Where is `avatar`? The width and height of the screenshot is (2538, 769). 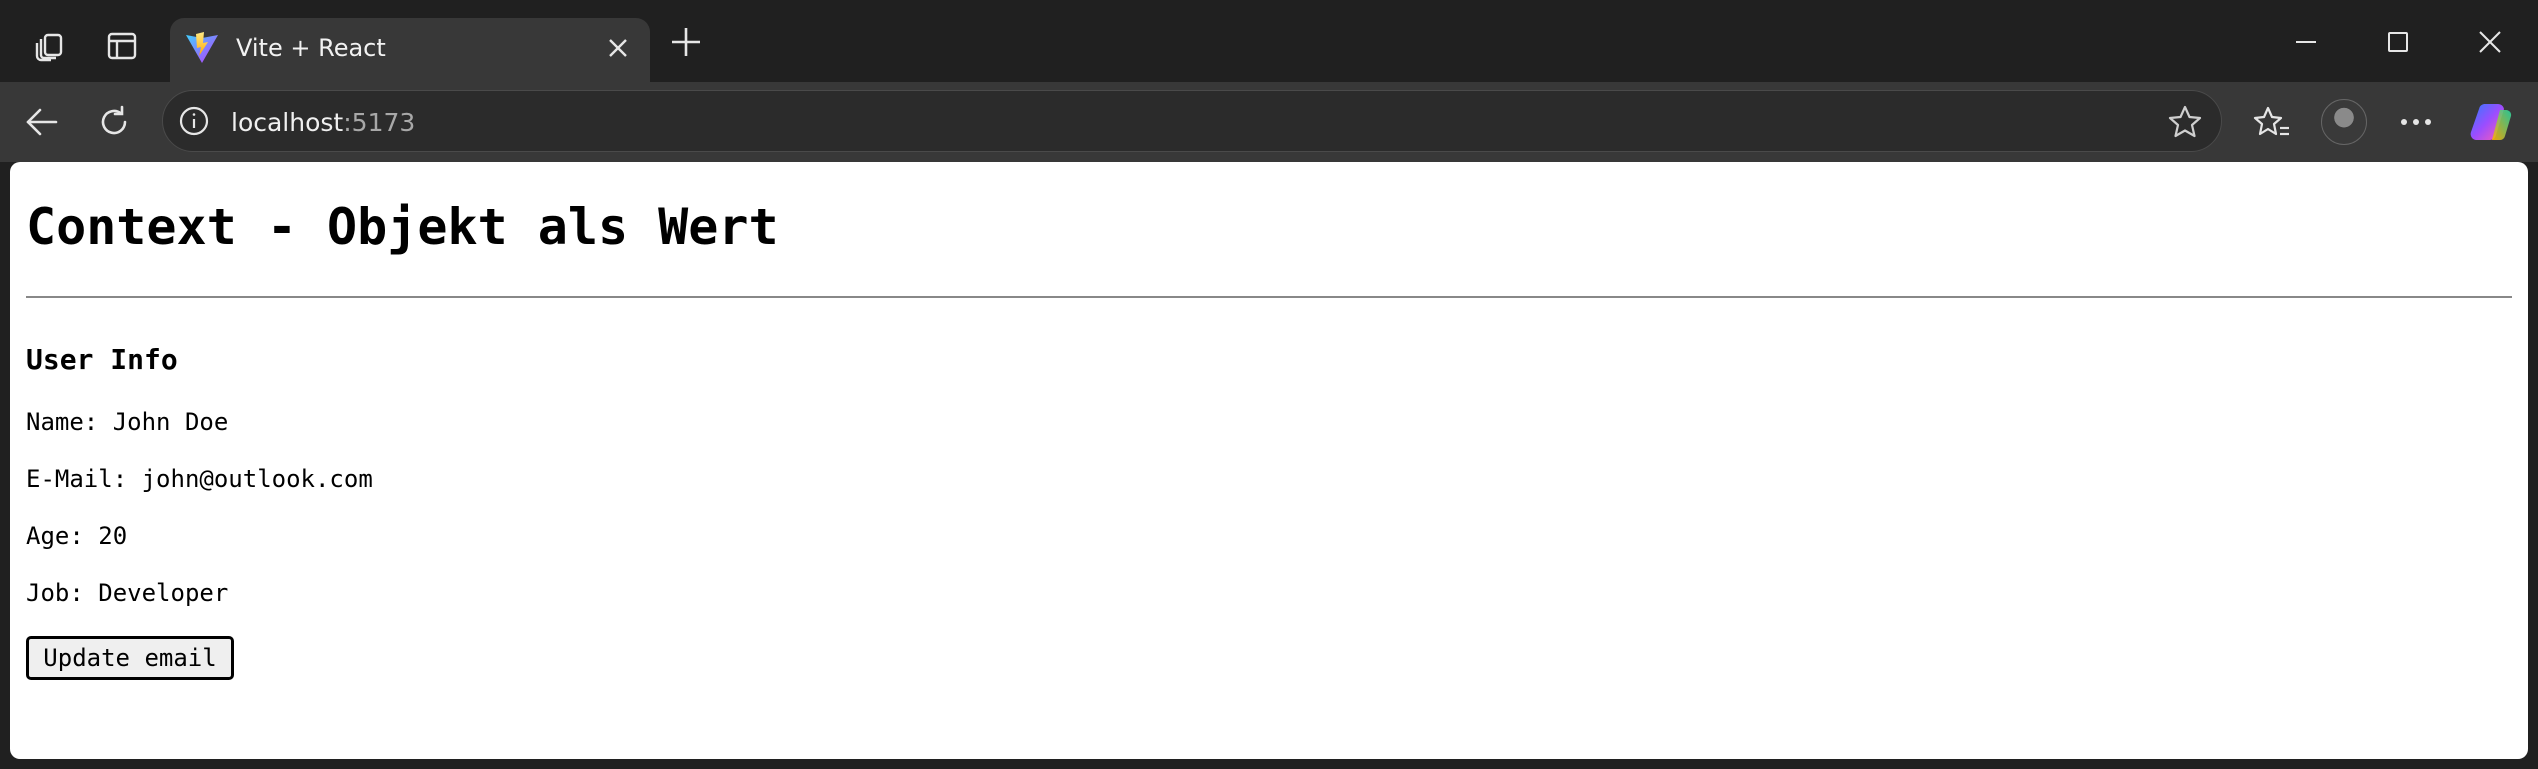 avatar is located at coordinates (2344, 122).